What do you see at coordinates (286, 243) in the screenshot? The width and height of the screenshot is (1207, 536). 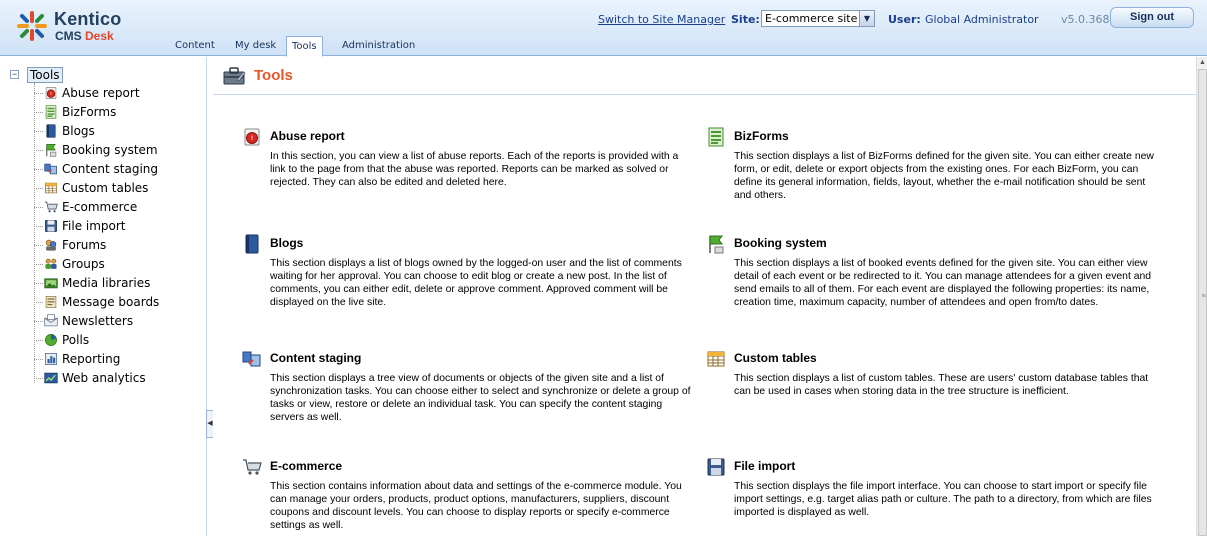 I see `section-title: Blogs` at bounding box center [286, 243].